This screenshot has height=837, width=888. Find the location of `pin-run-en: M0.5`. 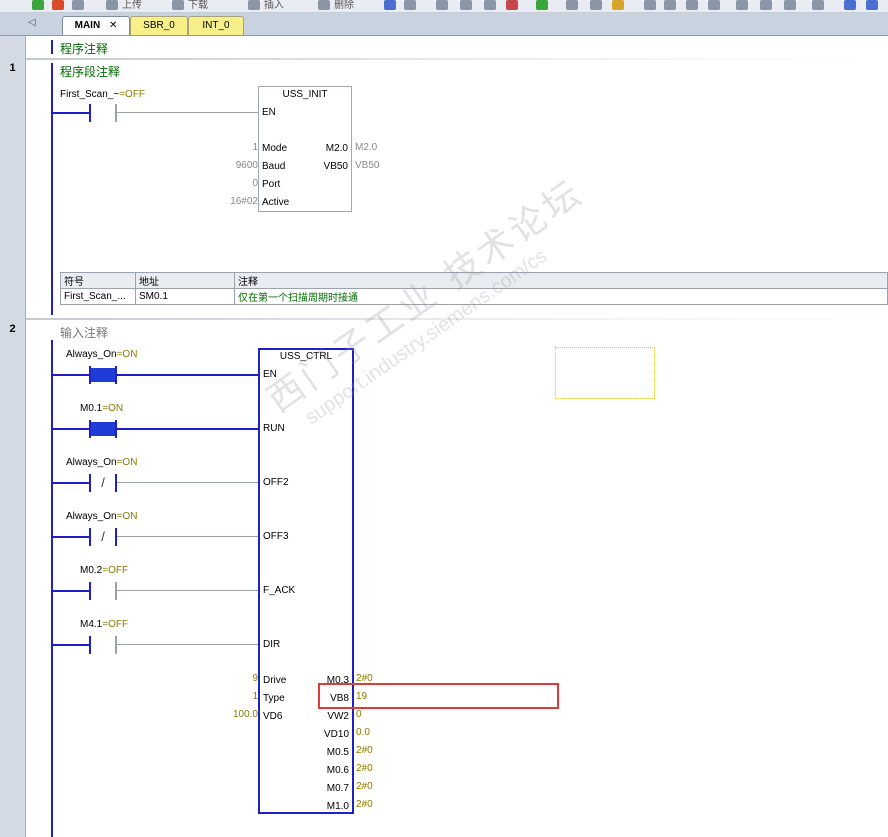

pin-run-en: M0.5 is located at coordinates (337, 752).